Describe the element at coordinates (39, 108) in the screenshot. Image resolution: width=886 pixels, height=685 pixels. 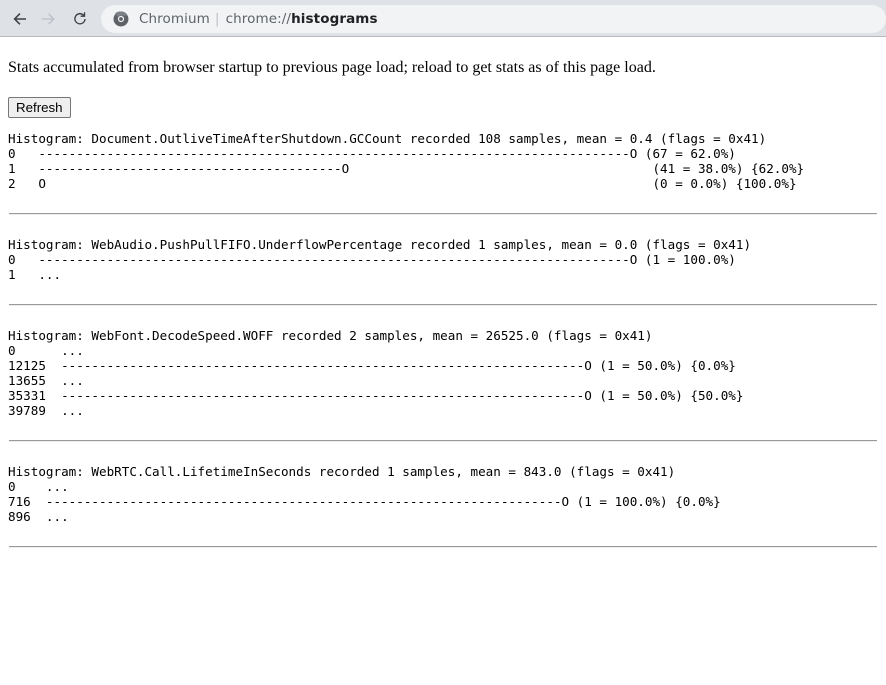
I see `refresh-button: Refresh` at that location.